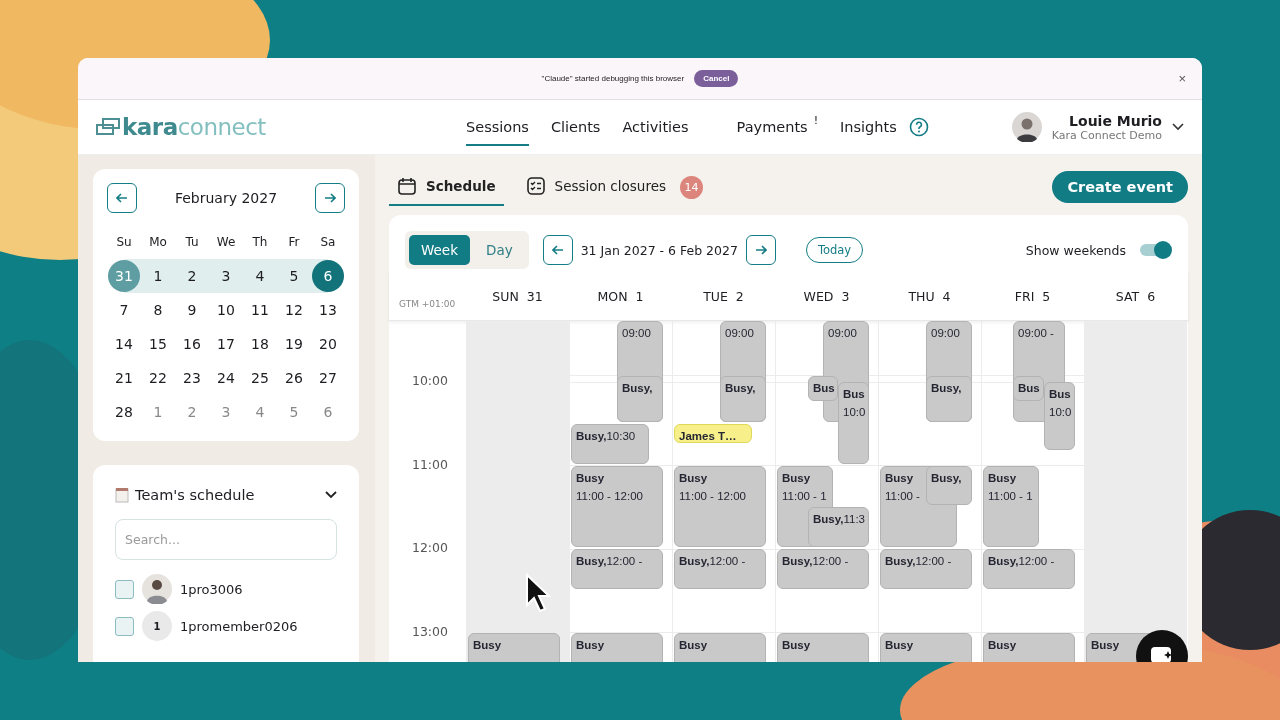 This screenshot has height=720, width=1280. What do you see at coordinates (429, 548) in the screenshot?
I see `hour-label: 12:00` at bounding box center [429, 548].